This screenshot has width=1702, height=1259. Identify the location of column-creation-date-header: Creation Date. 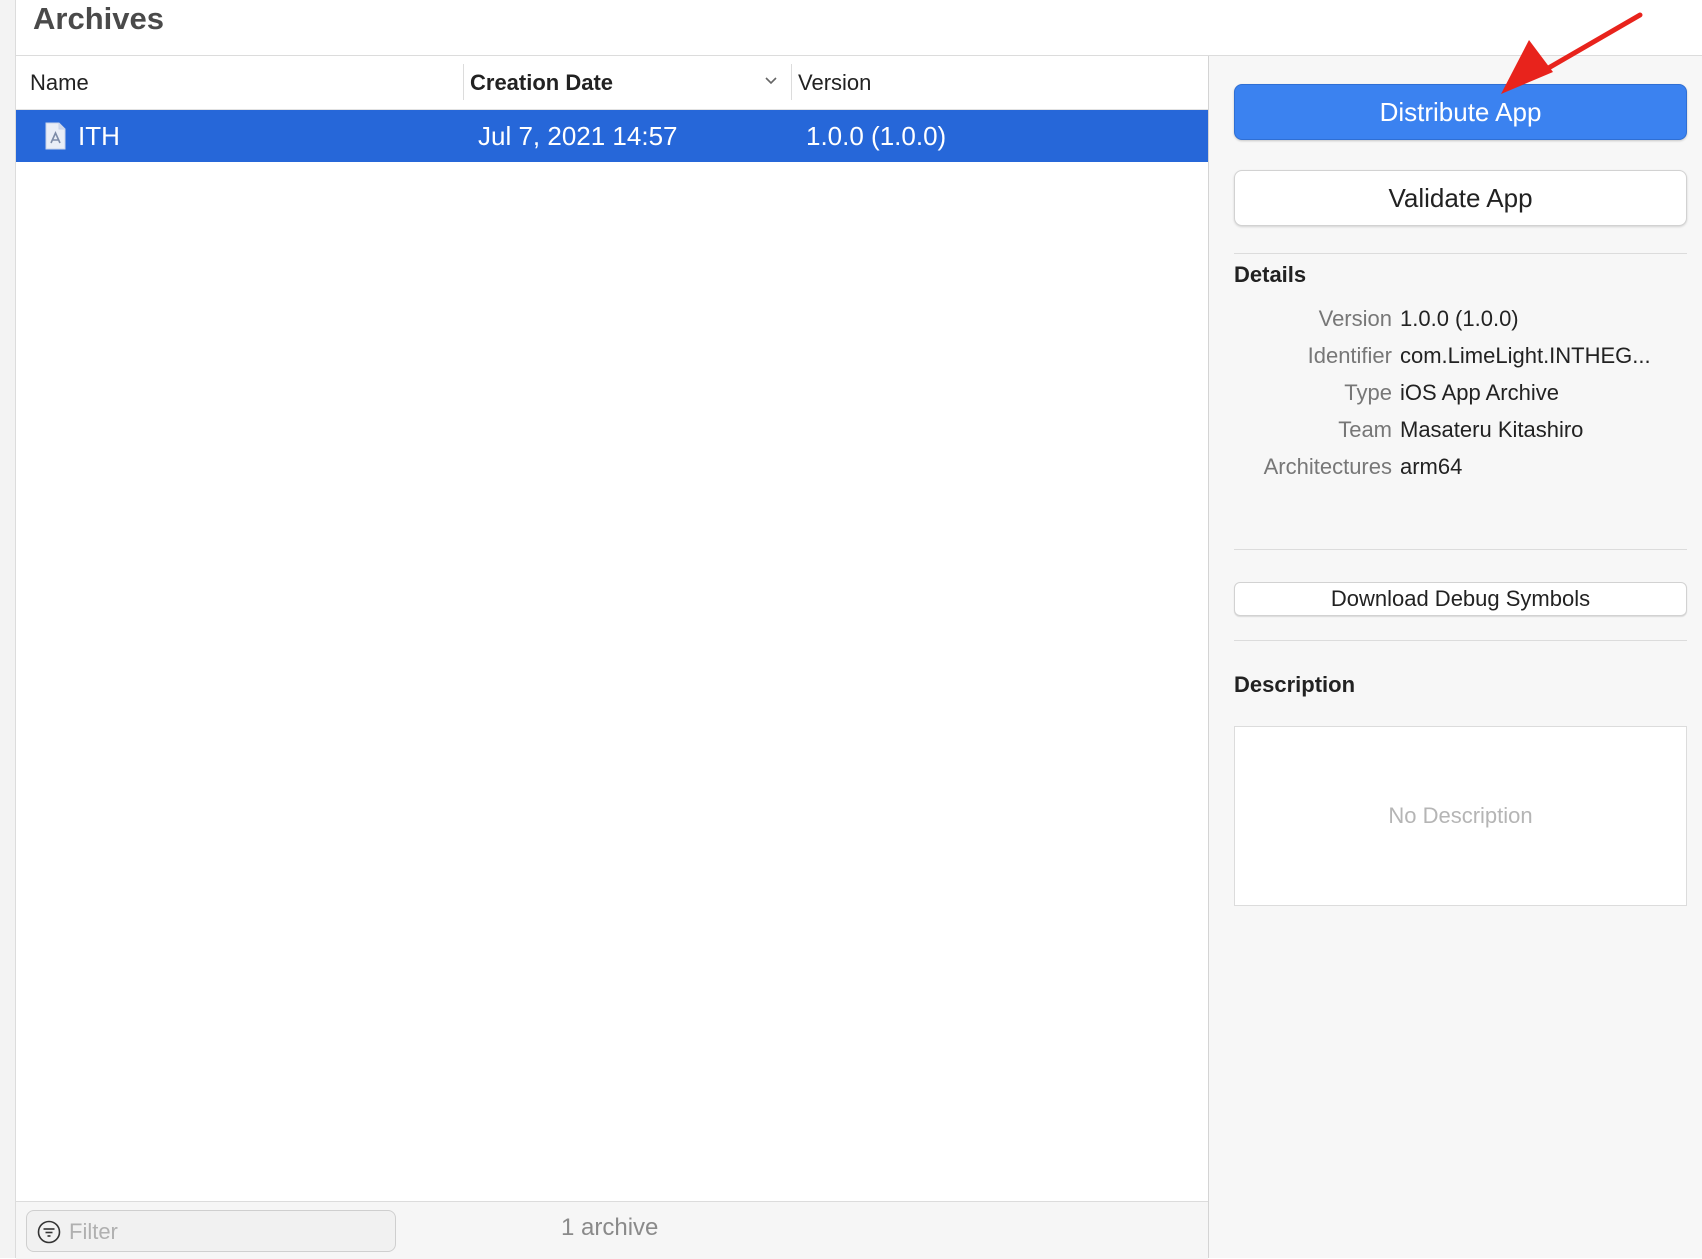
(541, 82).